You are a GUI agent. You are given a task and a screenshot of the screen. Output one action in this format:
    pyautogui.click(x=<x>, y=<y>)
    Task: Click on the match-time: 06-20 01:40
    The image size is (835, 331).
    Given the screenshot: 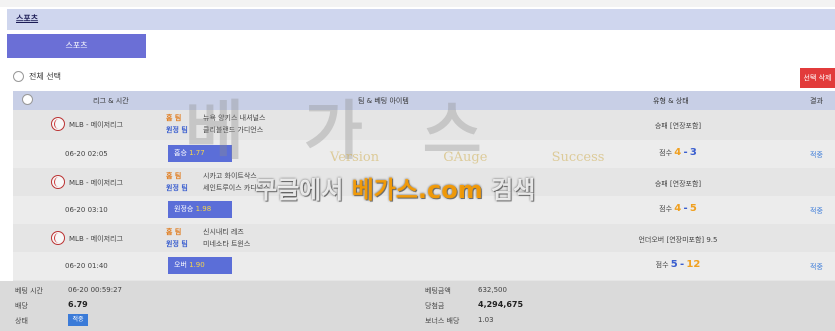 What is the action you would take?
    pyautogui.click(x=86, y=266)
    